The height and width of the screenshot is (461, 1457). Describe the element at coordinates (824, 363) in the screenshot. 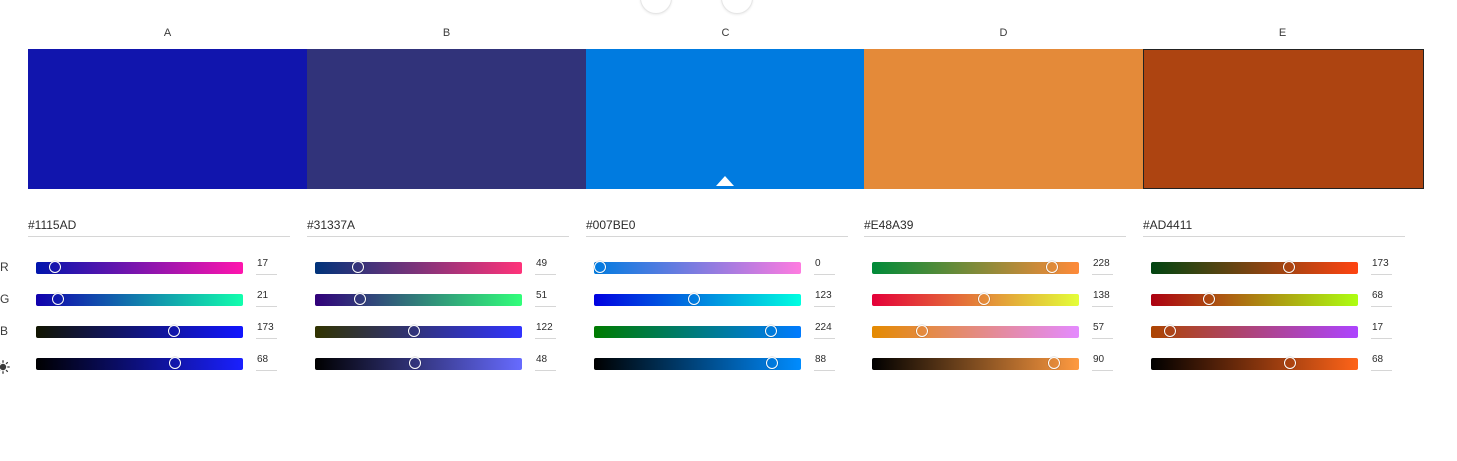

I see `brightness-value-input: 88` at that location.